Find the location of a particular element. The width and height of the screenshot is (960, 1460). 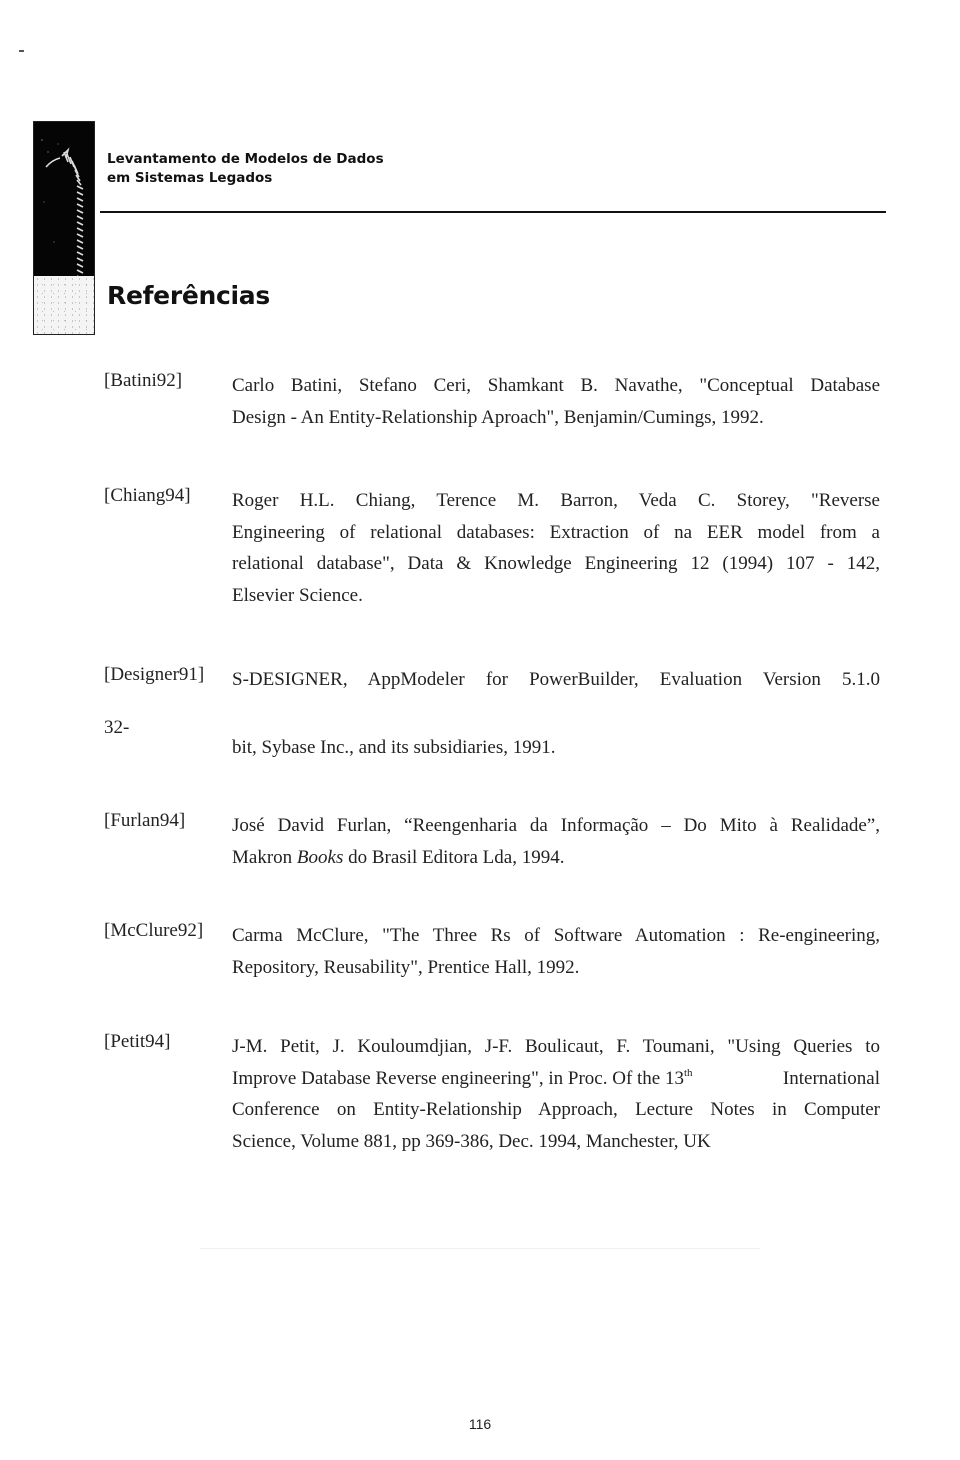

reference-orphan-text: 32- is located at coordinates (117, 727).